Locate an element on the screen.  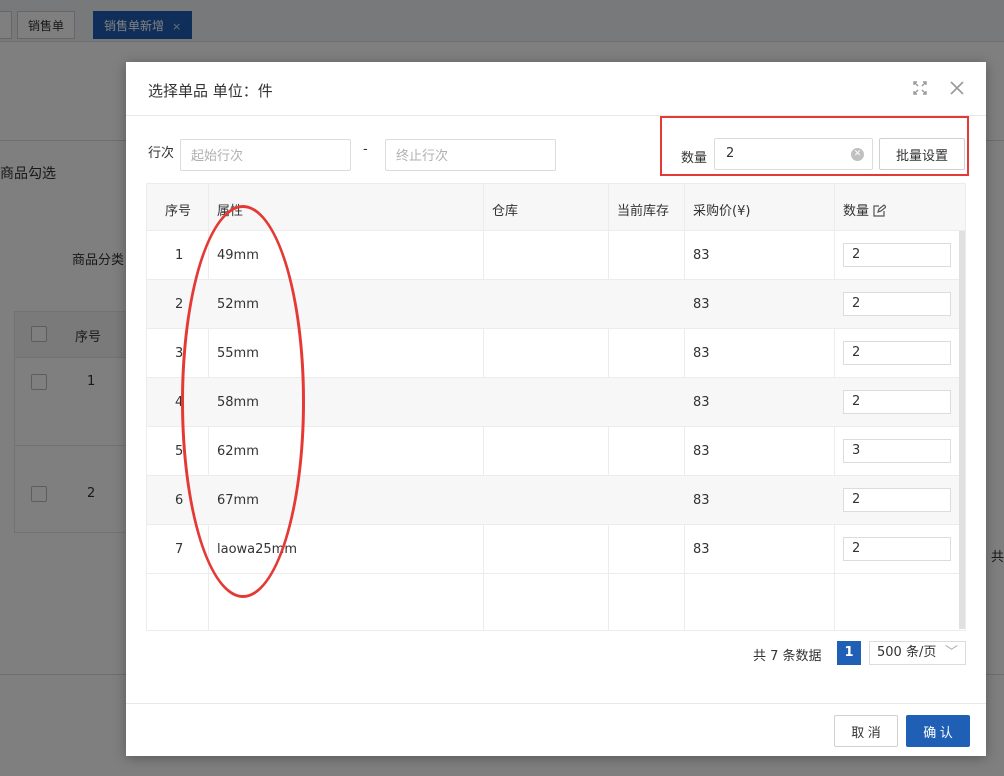
cell-attr: 52mm is located at coordinates (238, 304).